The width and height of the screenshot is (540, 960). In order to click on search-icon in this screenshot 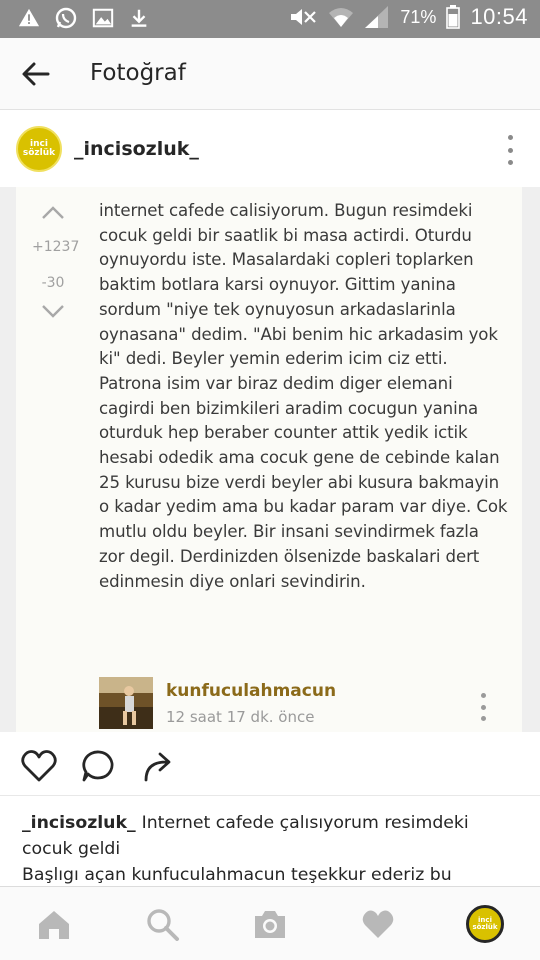, I will do `click(162, 924)`.